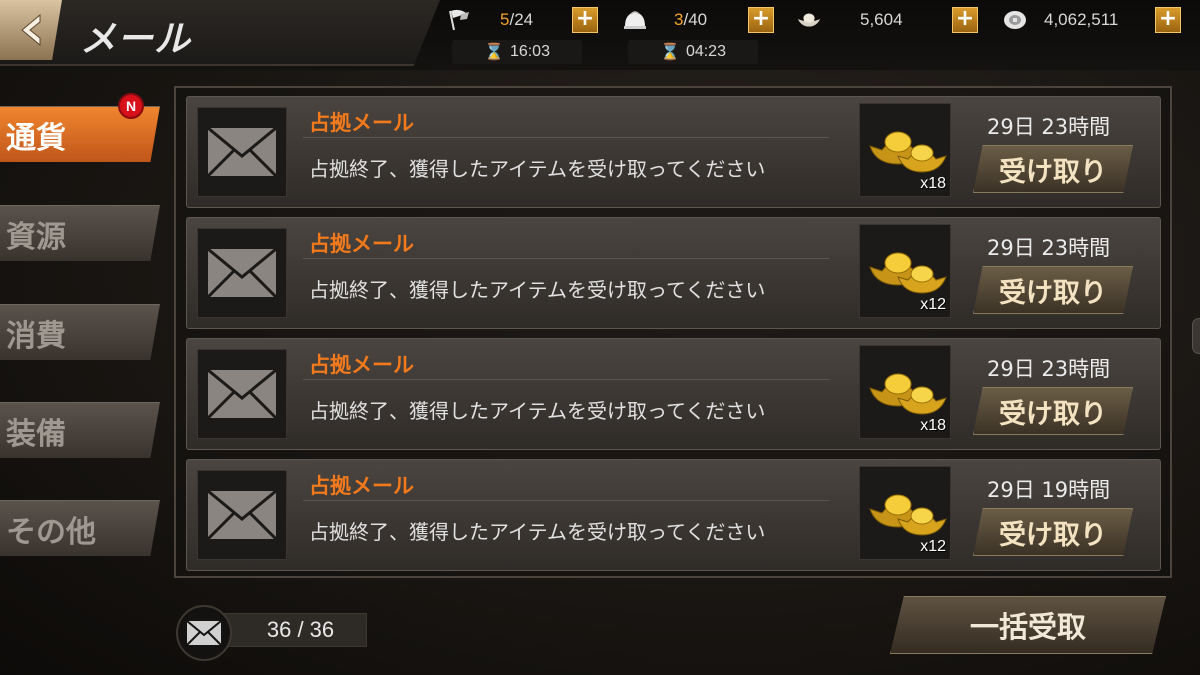 The width and height of the screenshot is (1200, 675). I want to click on mail-count-badge, so click(204, 633).